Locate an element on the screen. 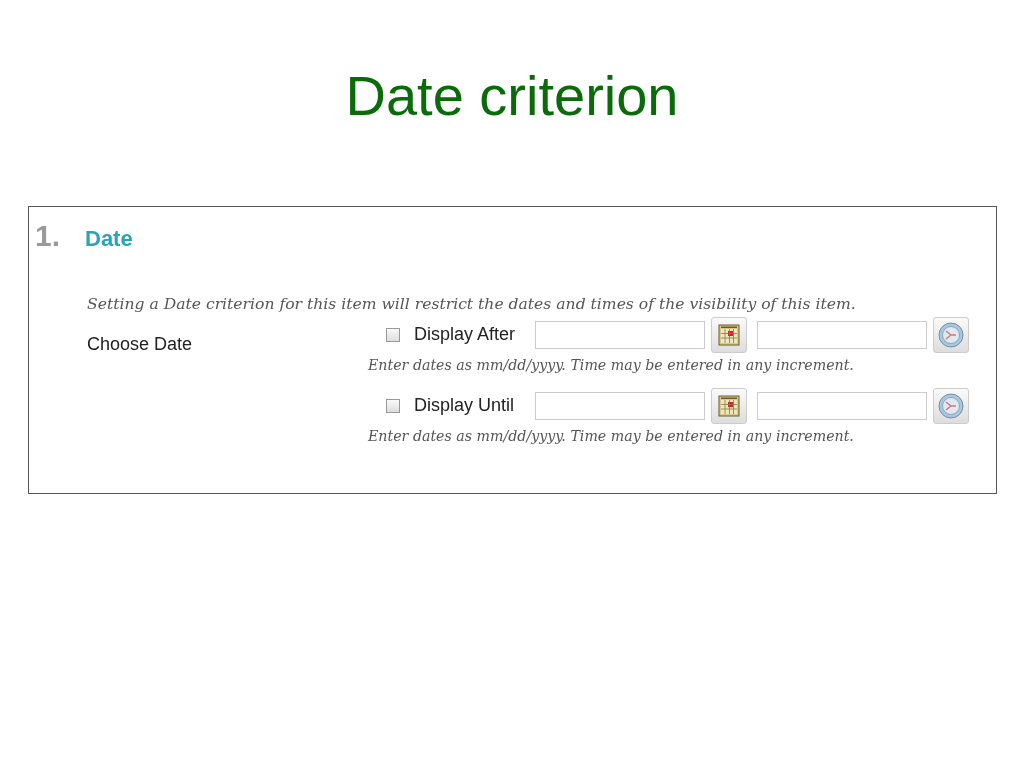 The image size is (1024, 768). step-number: 1. is located at coordinates (48, 236).